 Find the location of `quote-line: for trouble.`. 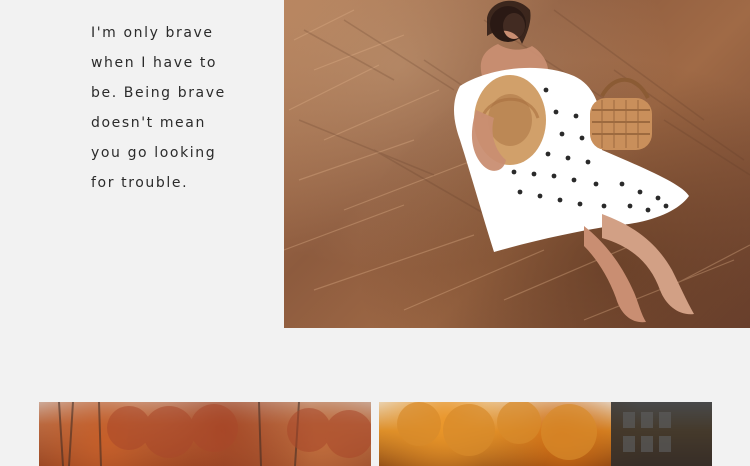

quote-line: for trouble. is located at coordinates (140, 183).